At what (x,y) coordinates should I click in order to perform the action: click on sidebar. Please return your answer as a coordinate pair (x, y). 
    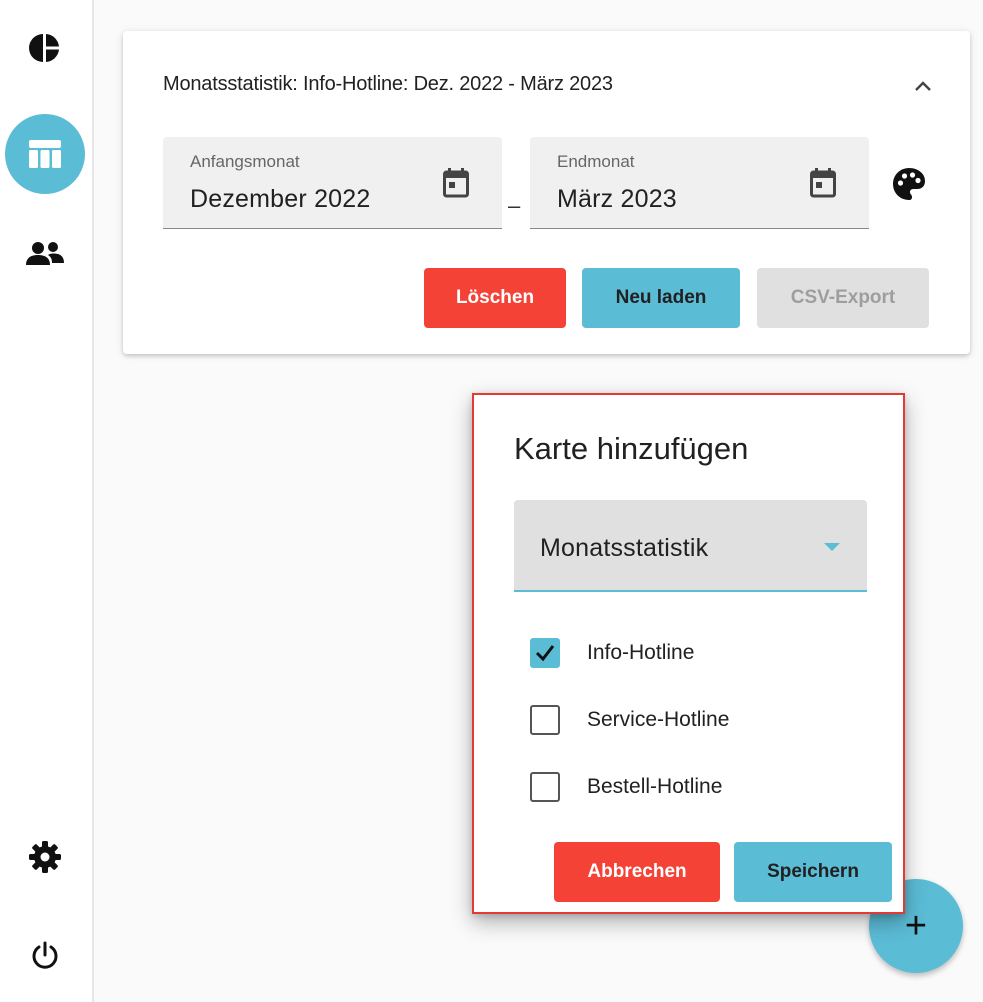
    Looking at the image, I should click on (47, 501).